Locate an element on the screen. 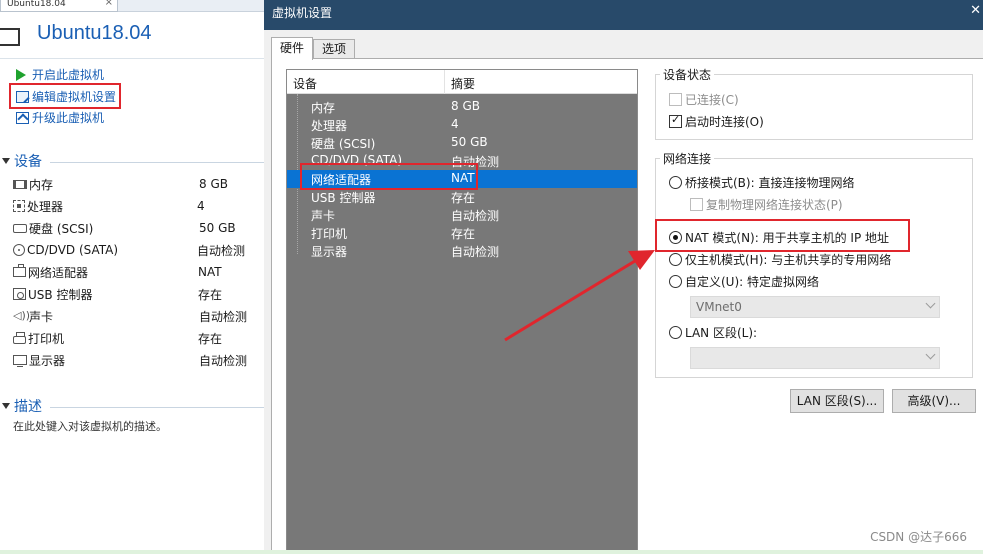 The image size is (983, 554). vm-tab-strip: Ubuntu18.04 × is located at coordinates (132, 6).